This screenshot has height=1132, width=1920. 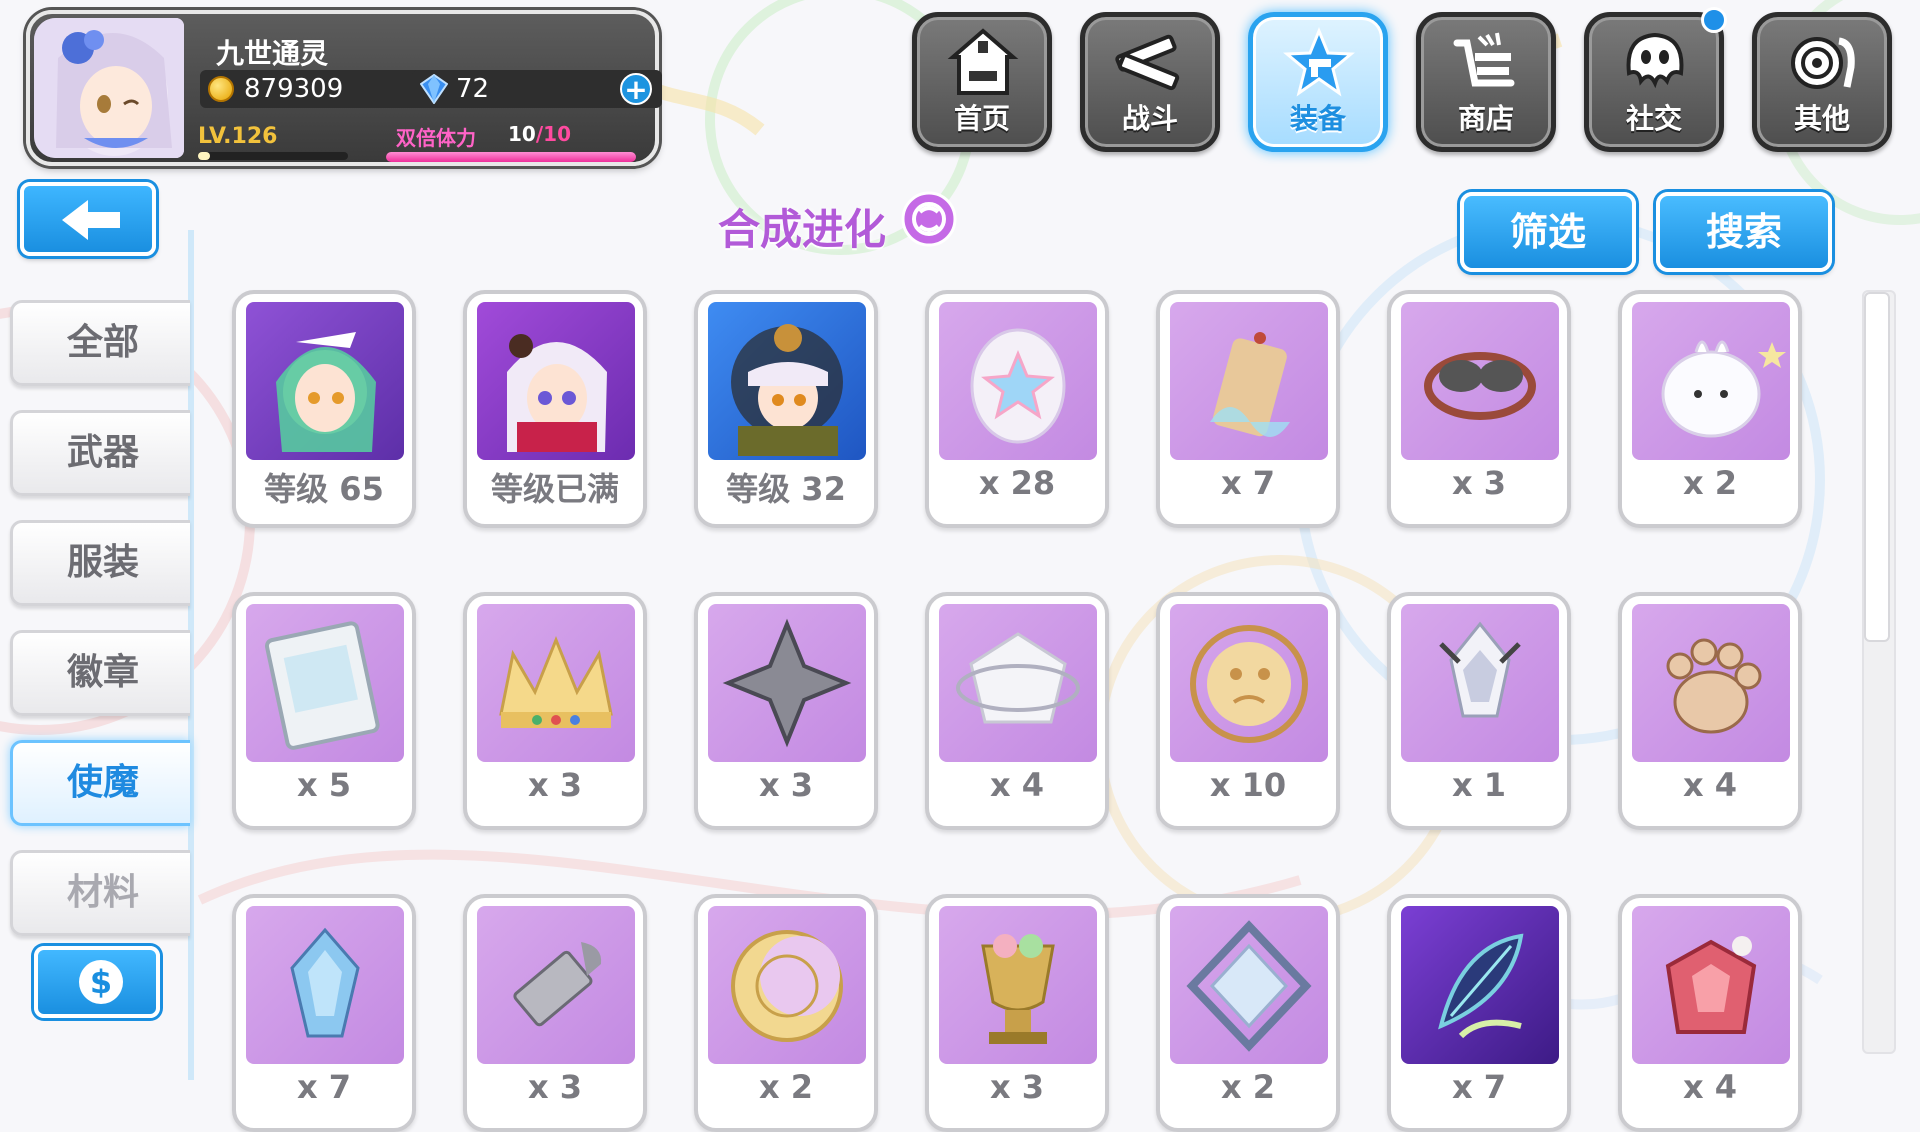 What do you see at coordinates (315, 89) in the screenshot?
I see `gold-display: 879309` at bounding box center [315, 89].